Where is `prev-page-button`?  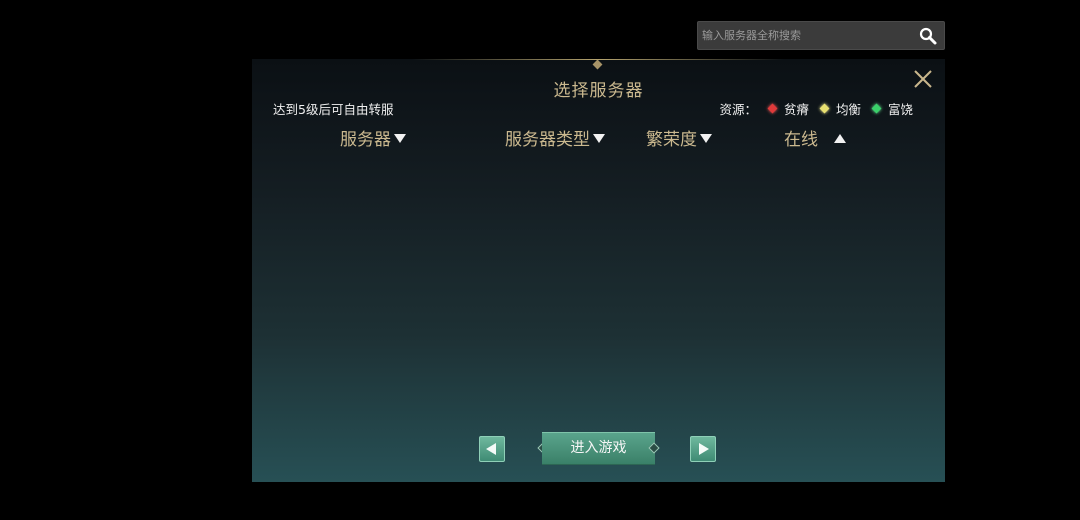 prev-page-button is located at coordinates (492, 449).